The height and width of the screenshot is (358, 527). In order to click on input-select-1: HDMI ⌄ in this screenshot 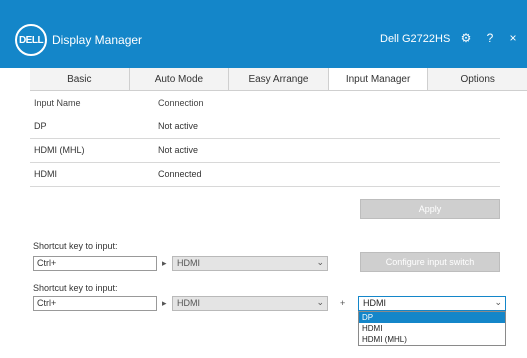, I will do `click(250, 263)`.